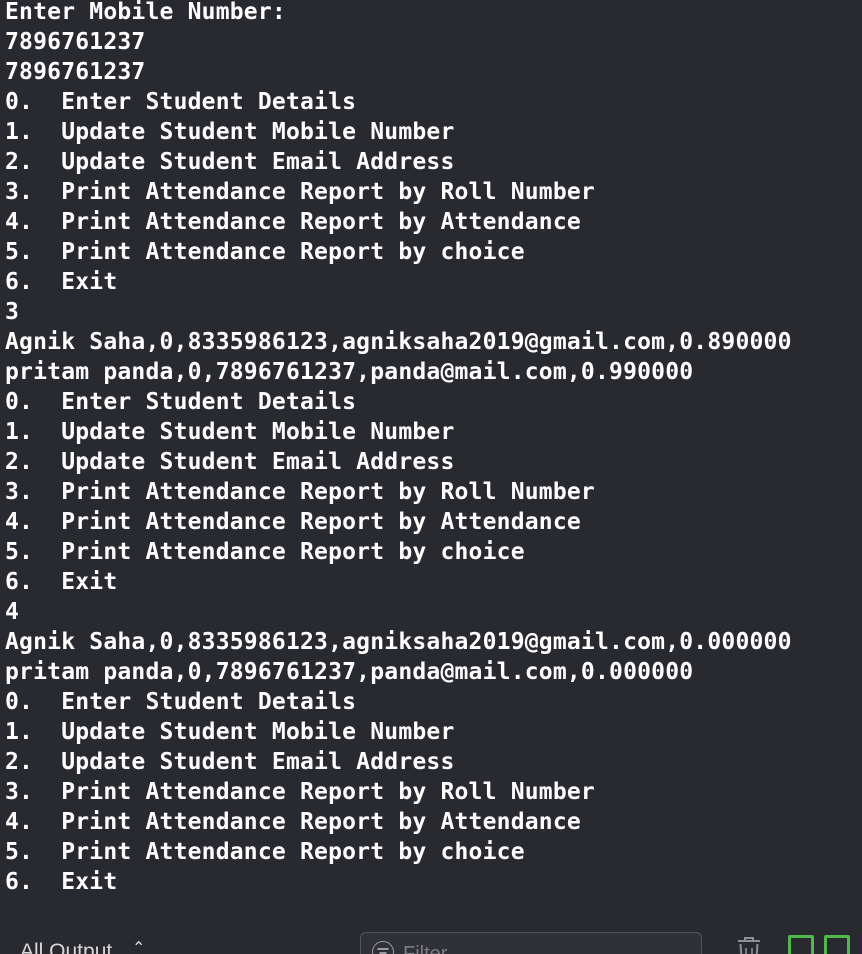 The image size is (862, 954). Describe the element at coordinates (837, 944) in the screenshot. I see `right-pane-icon` at that location.